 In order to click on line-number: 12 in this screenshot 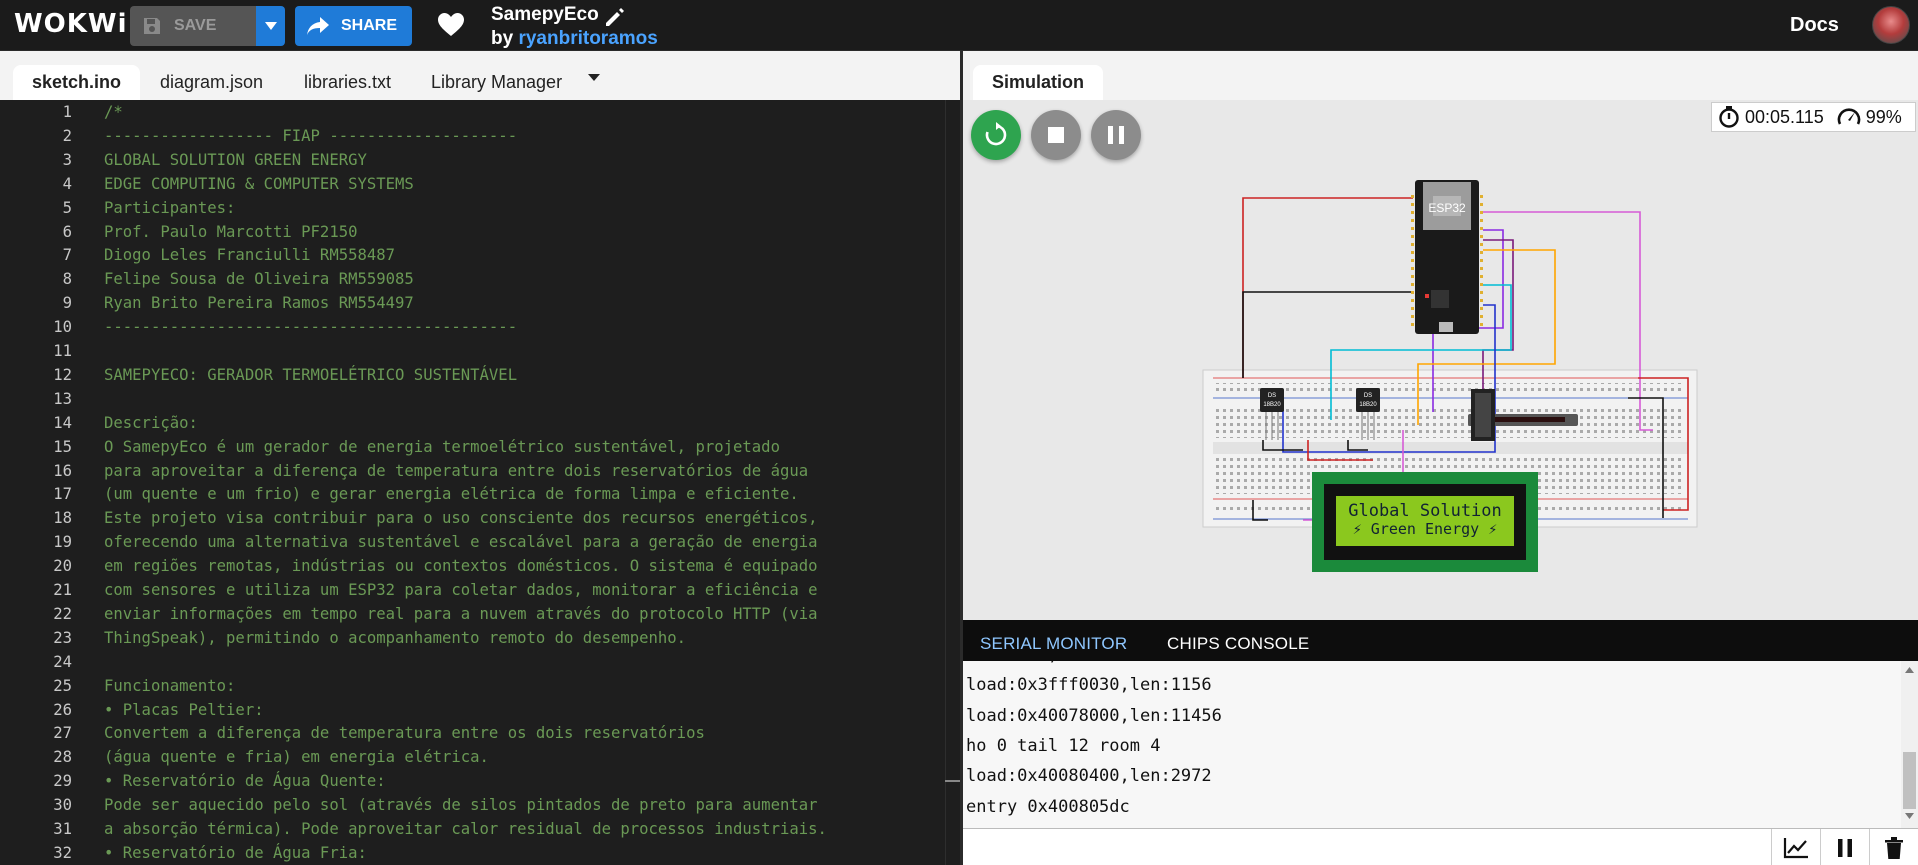, I will do `click(62, 374)`.